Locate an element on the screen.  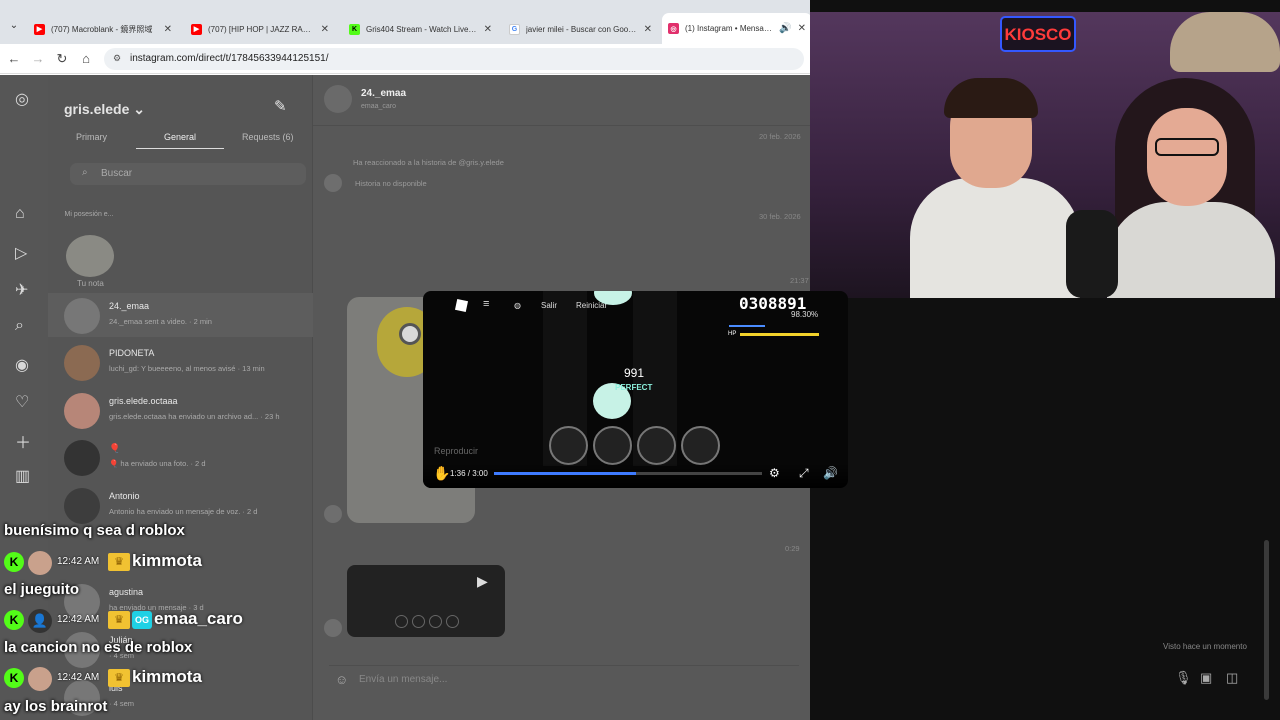
tab-search-icon: ⌄ is located at coordinates (14, 28).